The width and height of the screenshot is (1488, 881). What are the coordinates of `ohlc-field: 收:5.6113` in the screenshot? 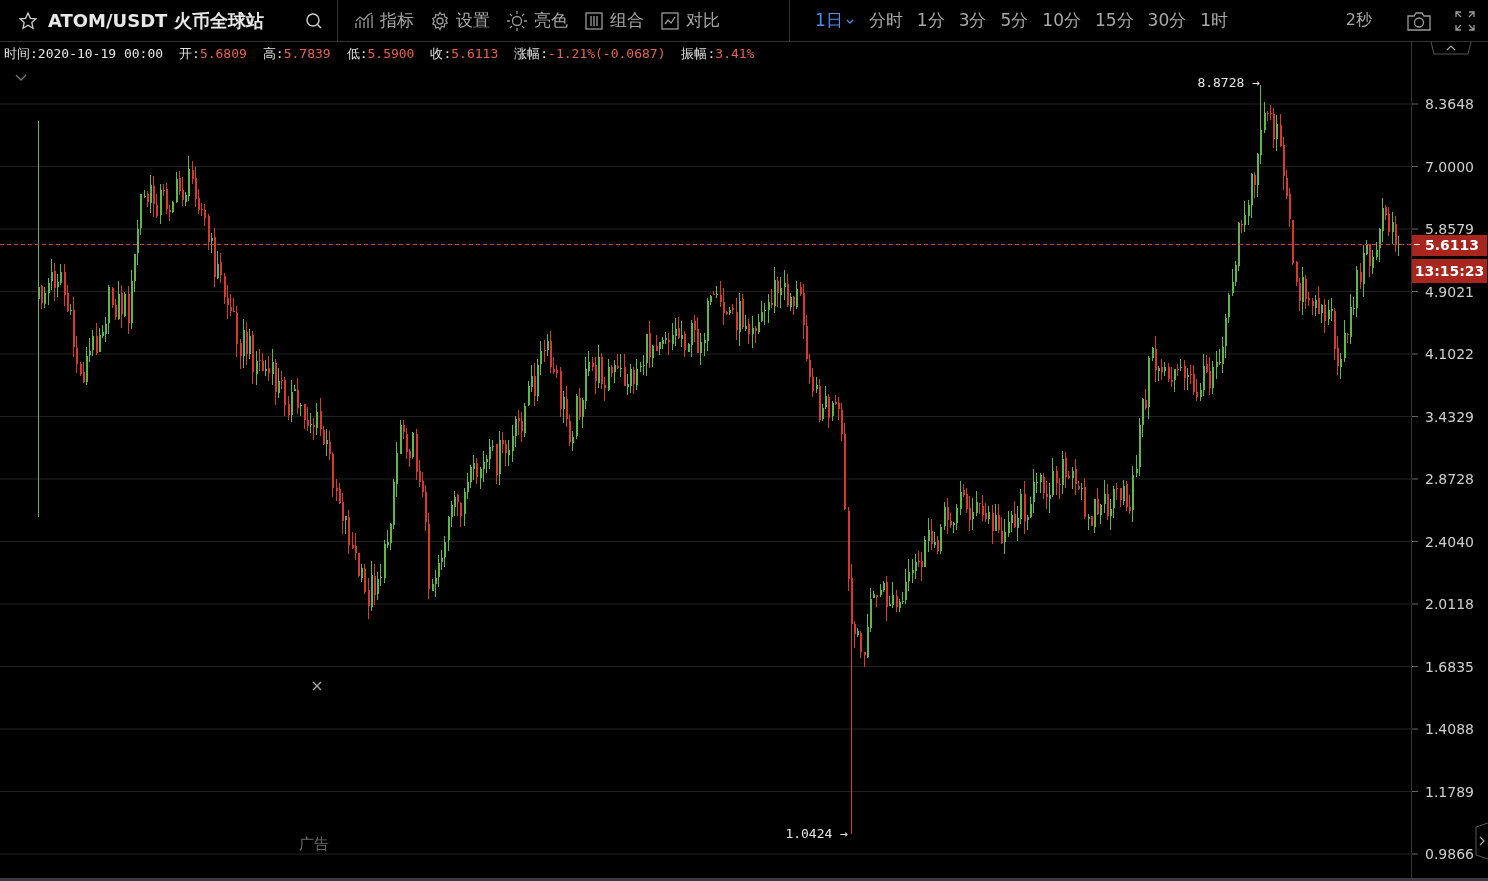 It's located at (464, 54).